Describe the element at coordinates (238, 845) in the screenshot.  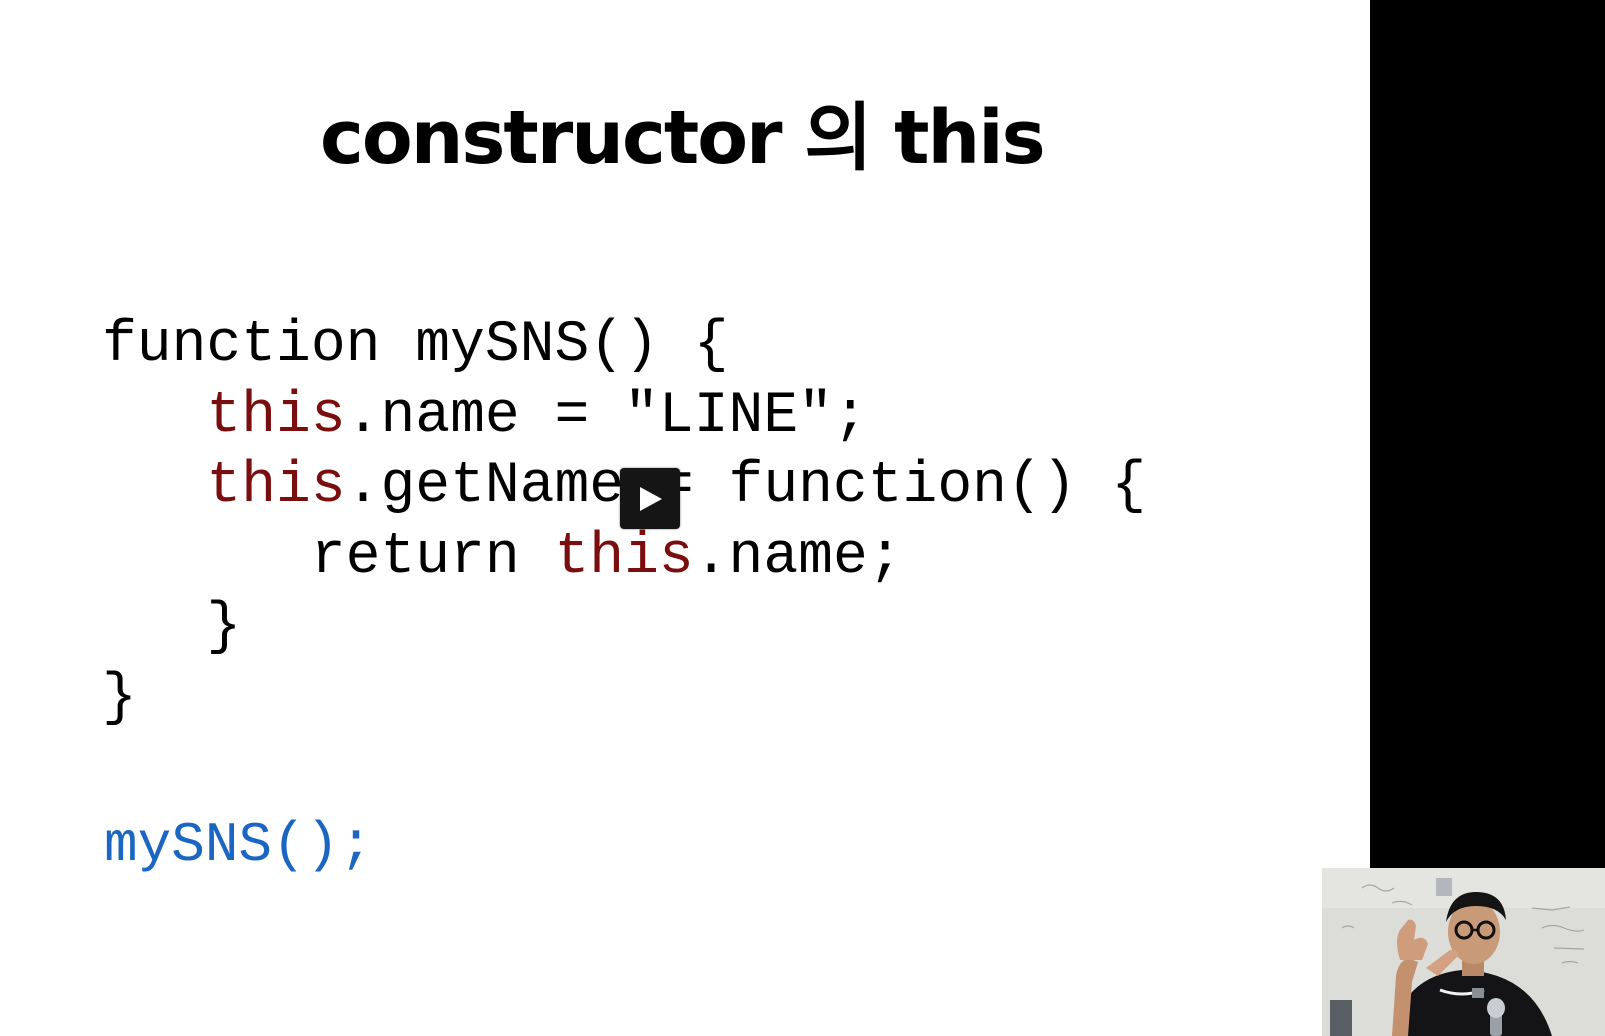
I see `function-call-line: mySNS();` at that location.